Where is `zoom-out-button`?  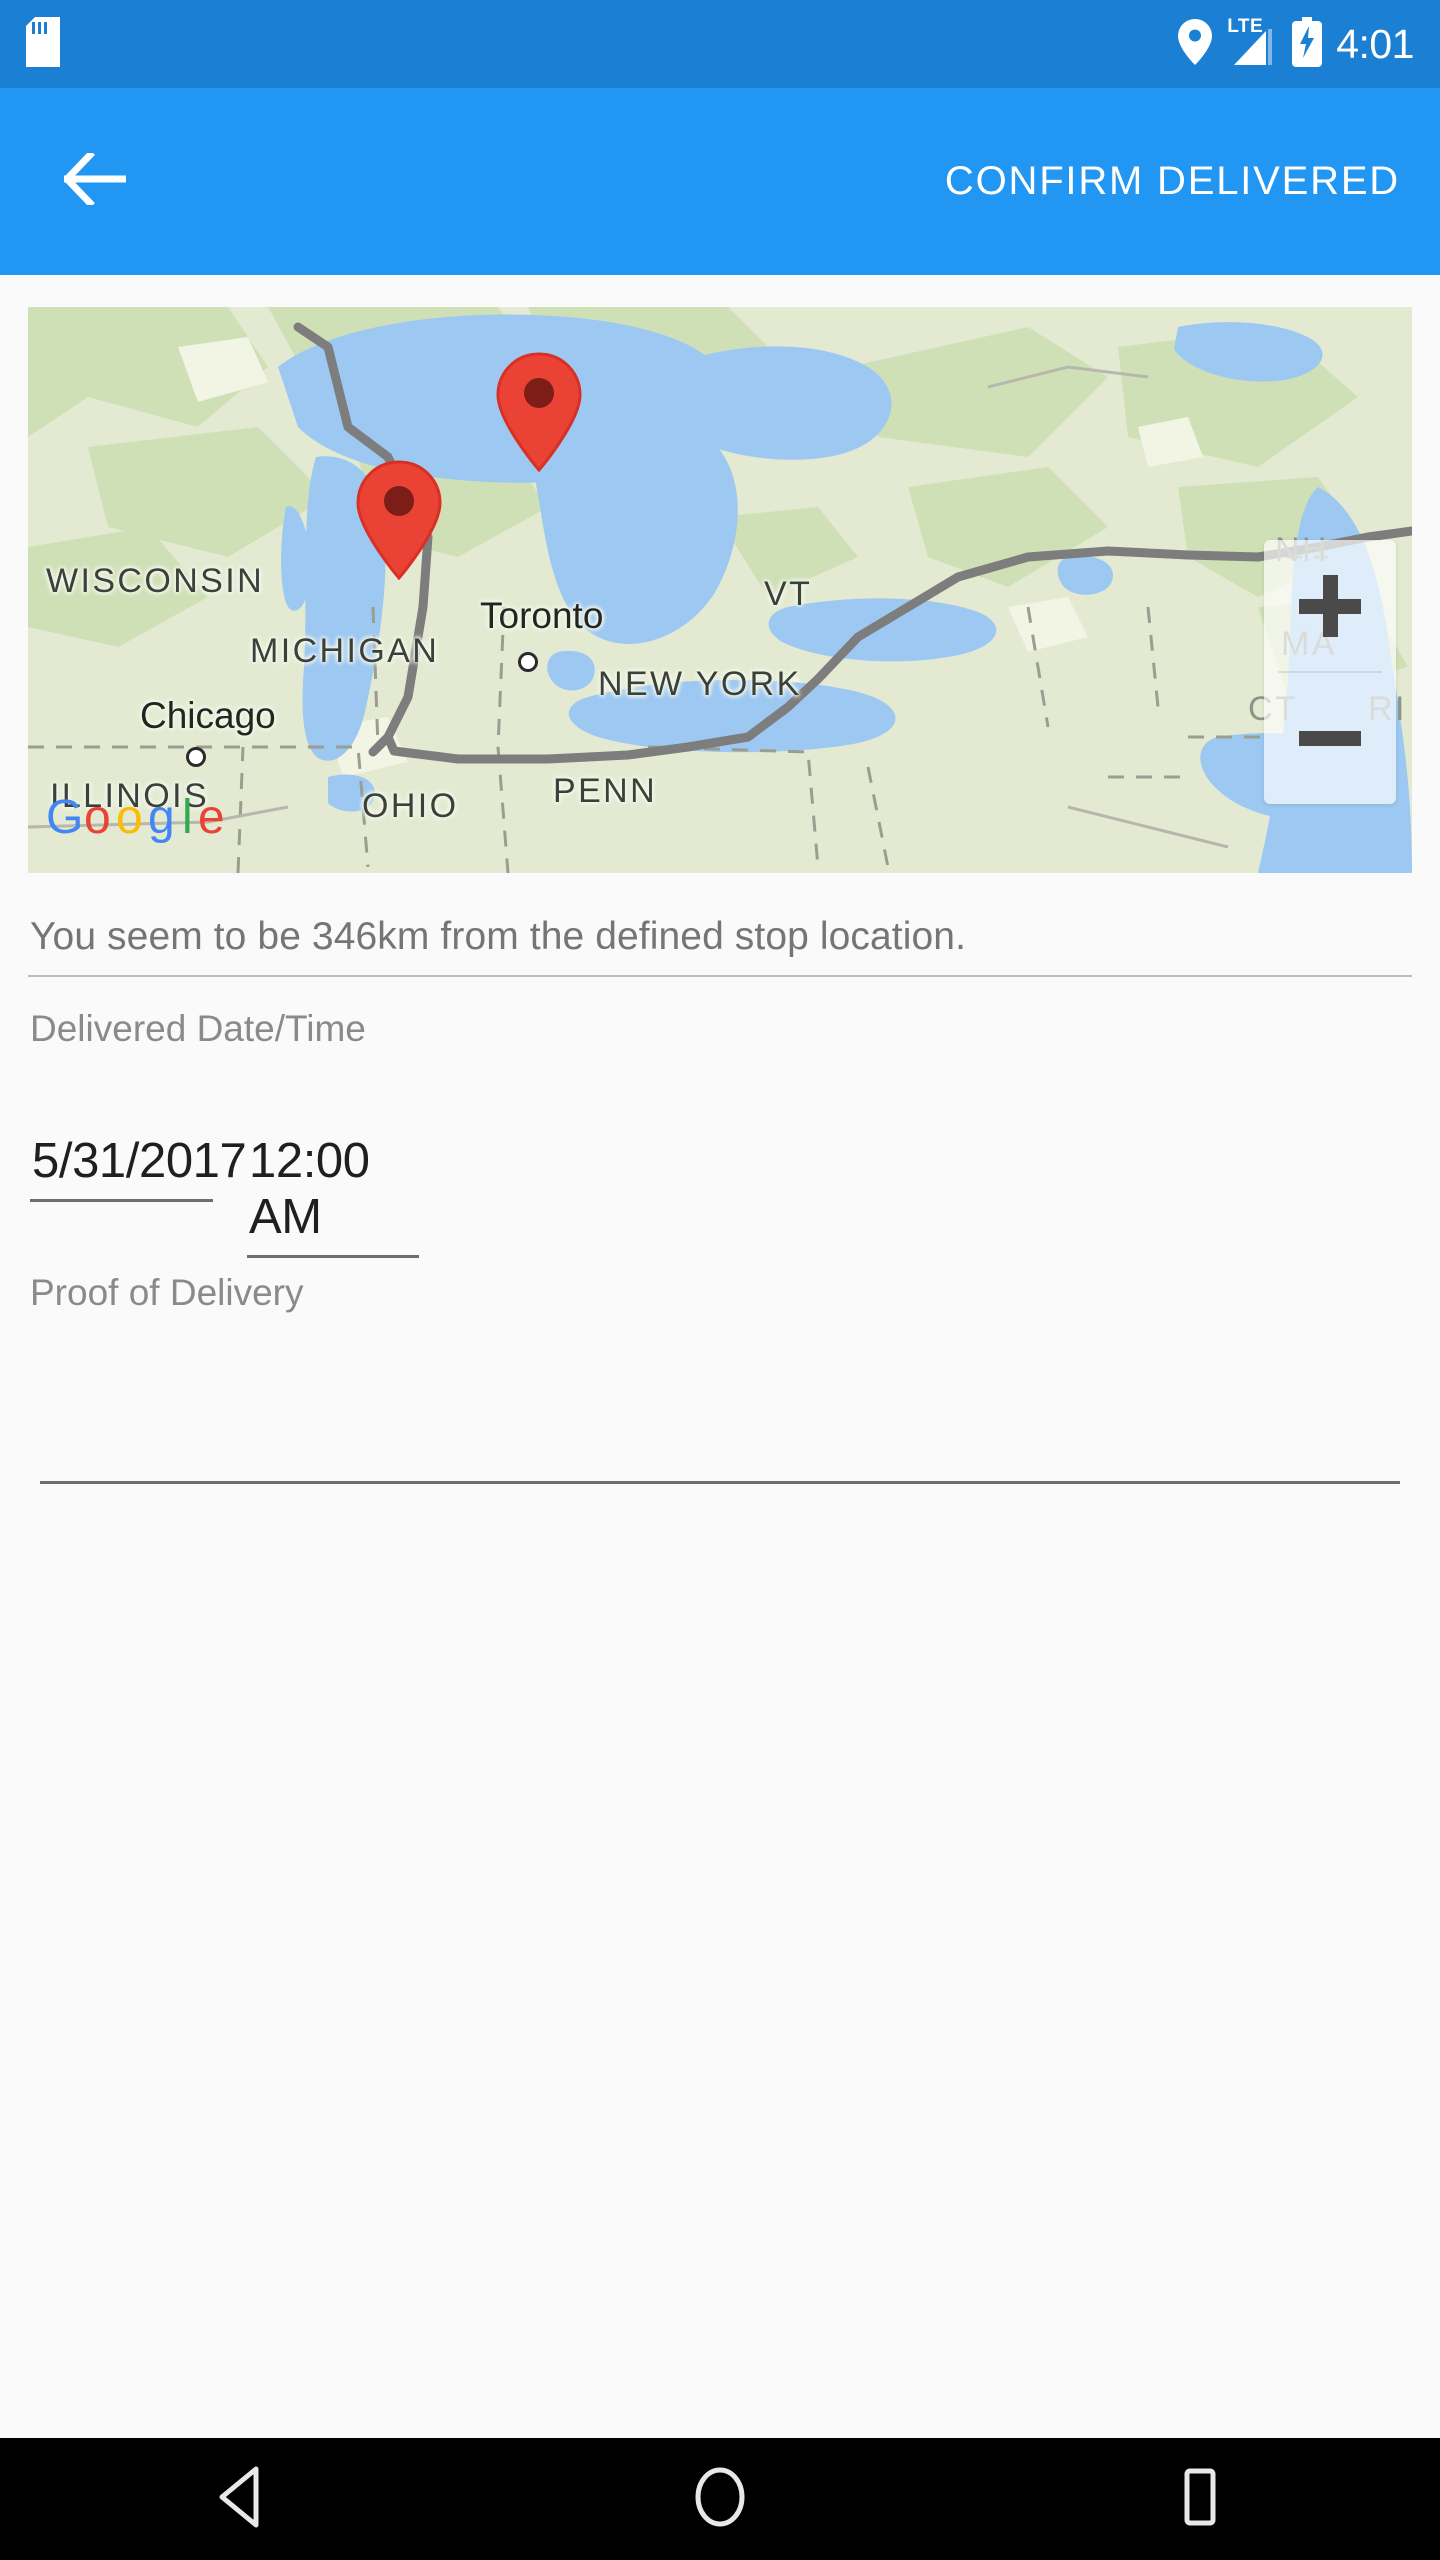 zoom-out-button is located at coordinates (1330, 738).